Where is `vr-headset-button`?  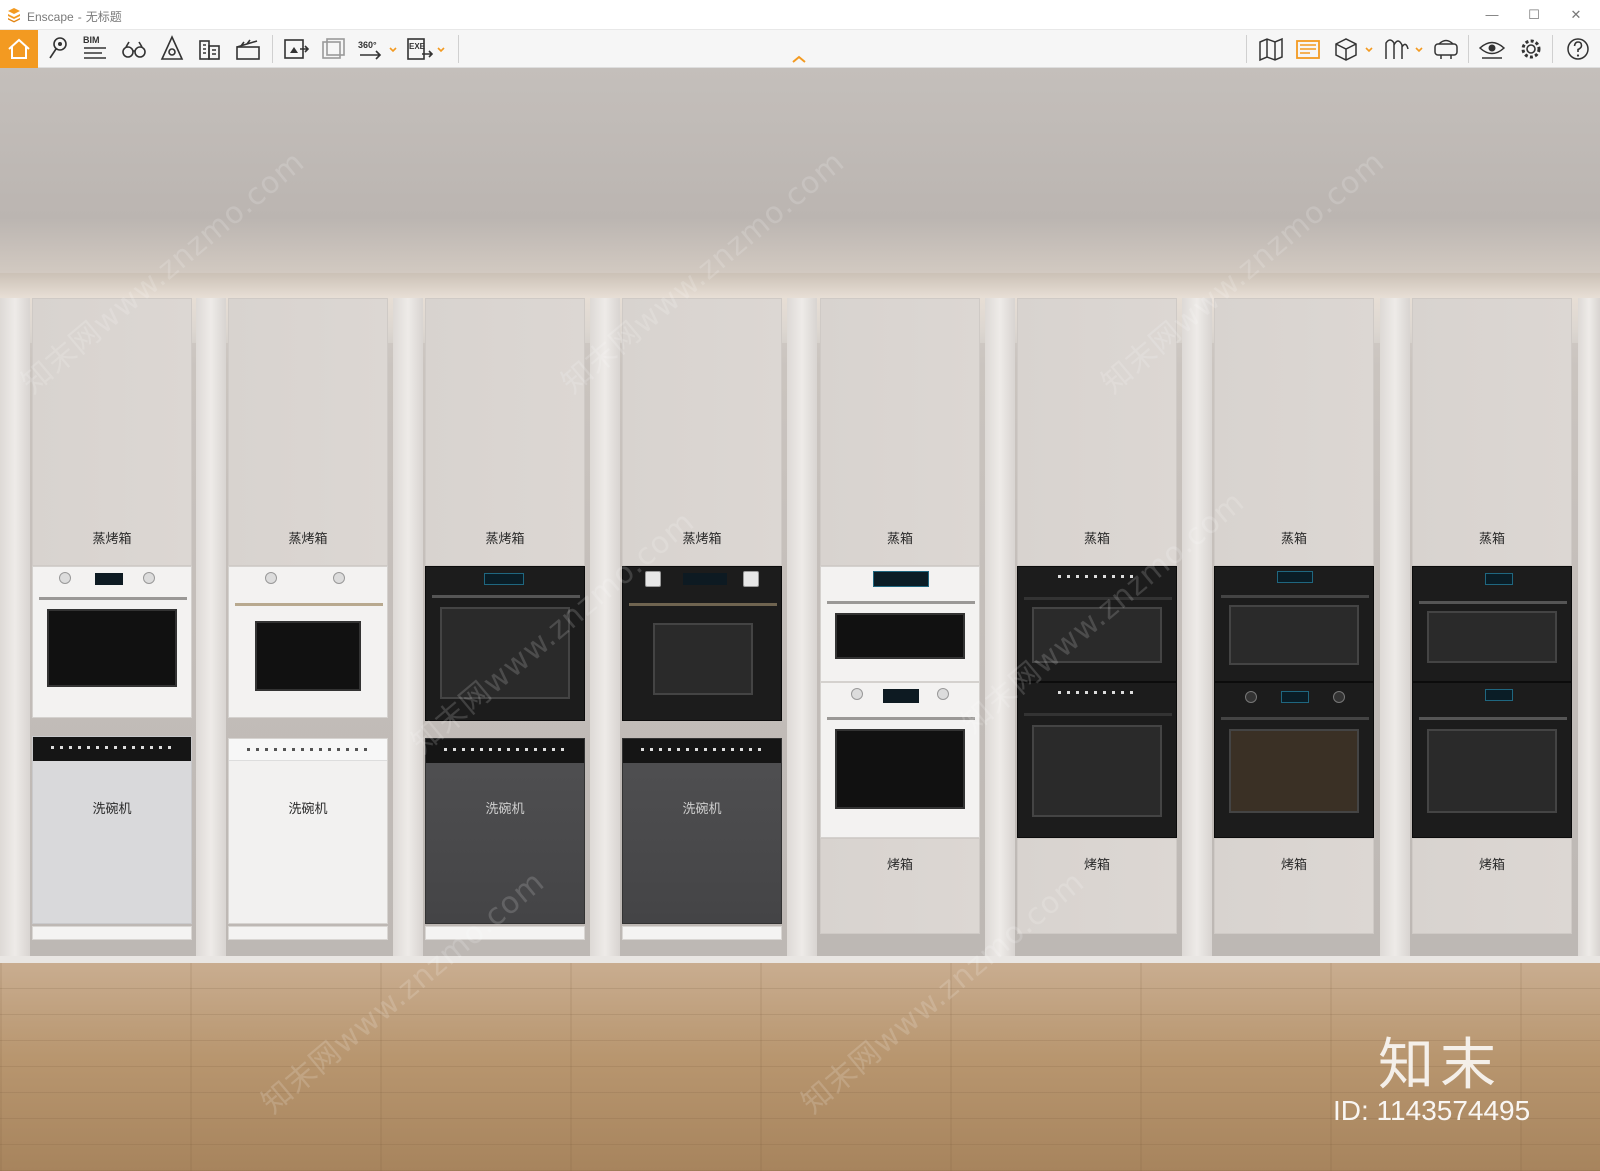 vr-headset-button is located at coordinates (1446, 49).